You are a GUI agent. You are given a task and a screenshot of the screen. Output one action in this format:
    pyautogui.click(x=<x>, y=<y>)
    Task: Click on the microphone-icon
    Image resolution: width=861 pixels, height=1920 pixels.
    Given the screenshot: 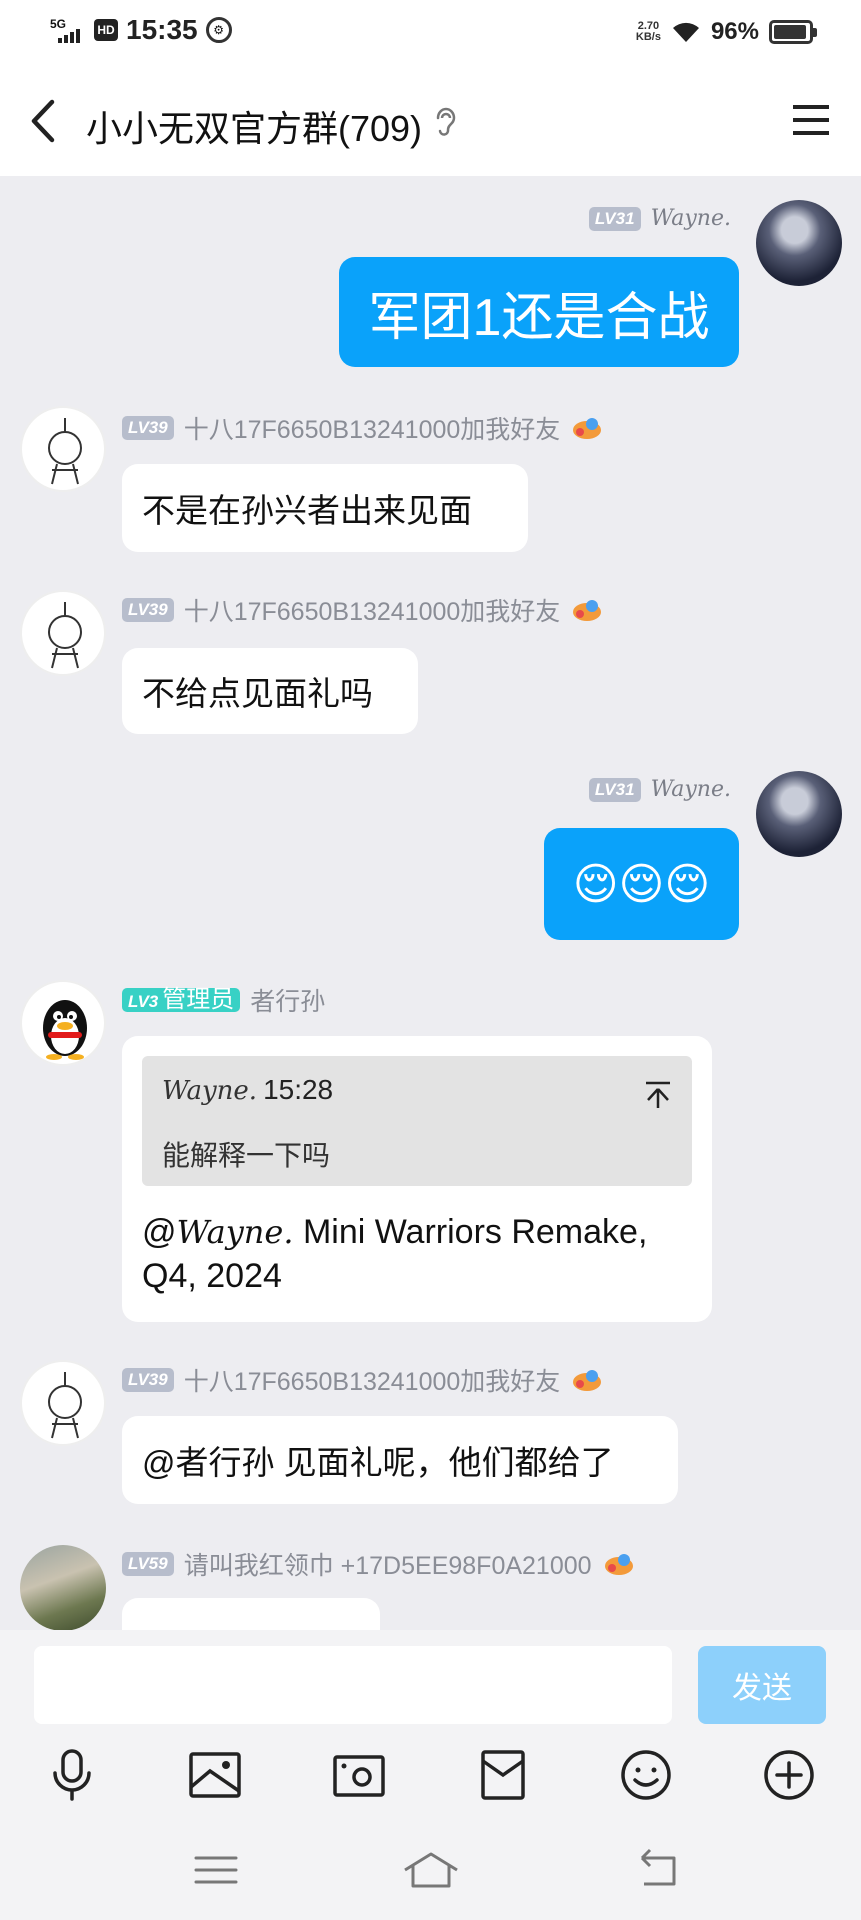 What is the action you would take?
    pyautogui.click(x=72, y=1775)
    